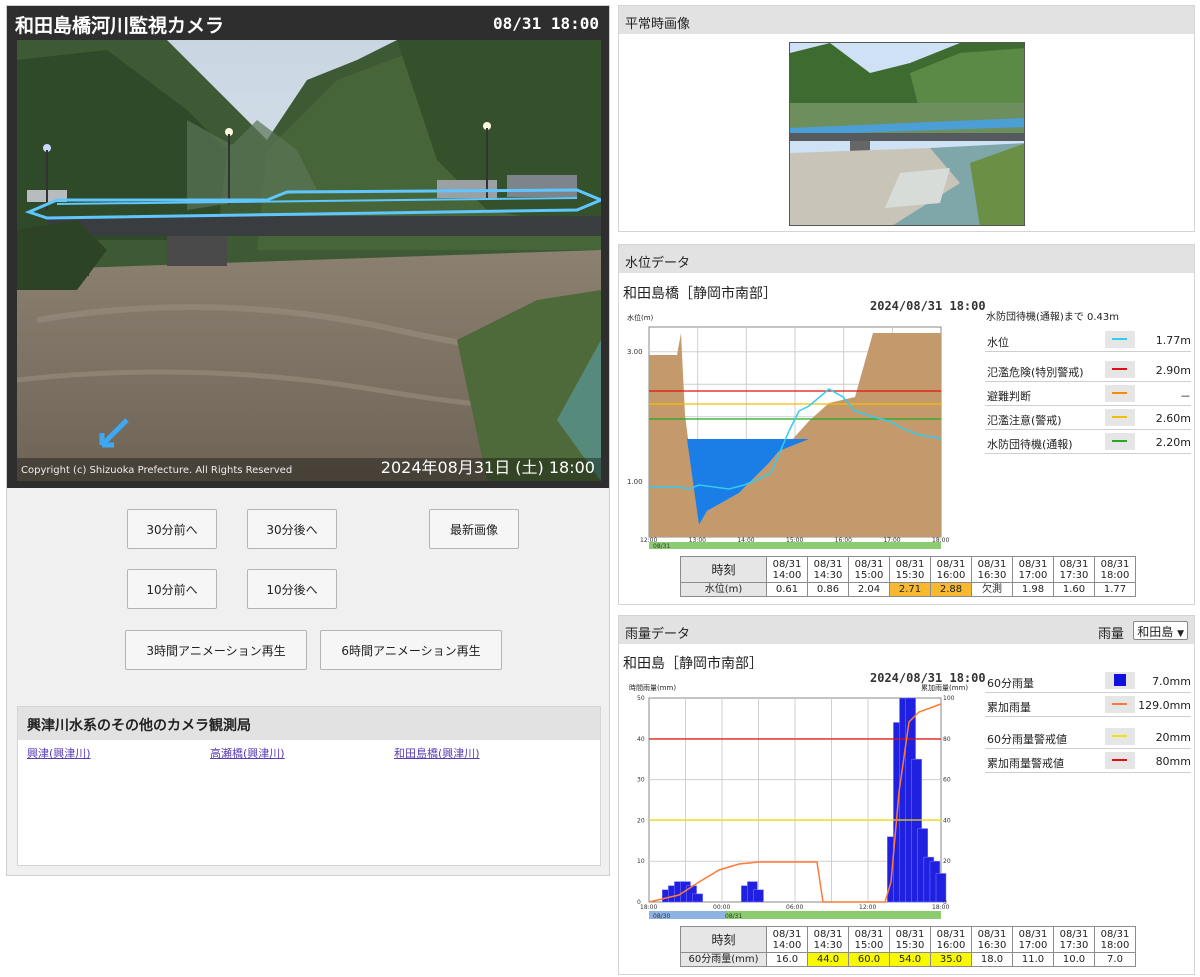 The height and width of the screenshot is (977, 1200). What do you see at coordinates (172, 529) in the screenshot?
I see `back-30min-button: 30分前へ` at bounding box center [172, 529].